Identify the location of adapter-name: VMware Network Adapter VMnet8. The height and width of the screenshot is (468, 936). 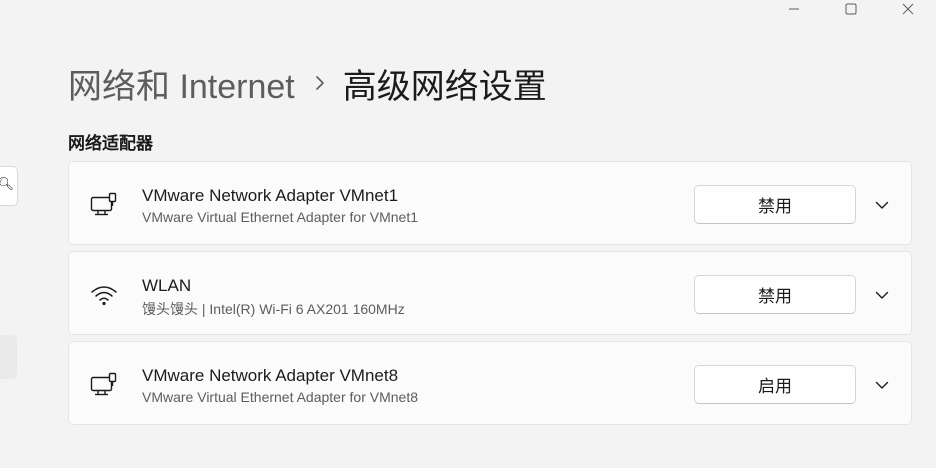
(270, 375).